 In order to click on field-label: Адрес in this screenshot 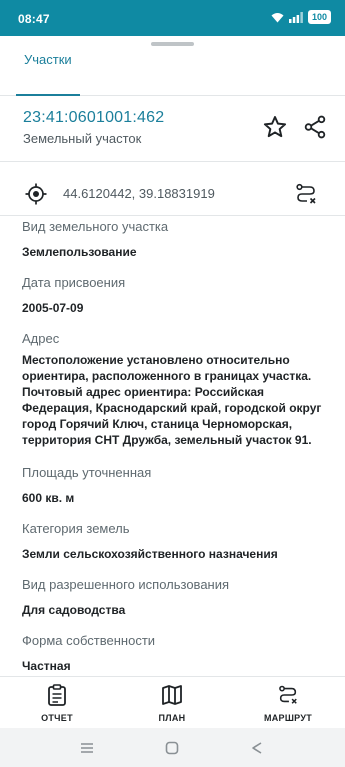, I will do `click(41, 338)`.